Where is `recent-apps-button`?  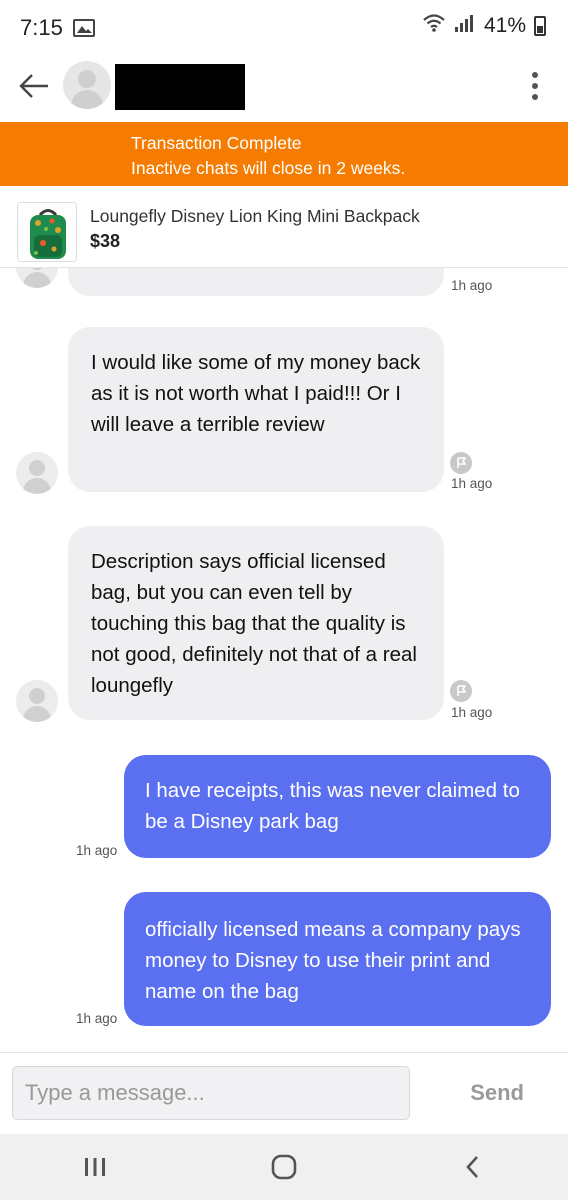
recent-apps-button is located at coordinates (95, 1167).